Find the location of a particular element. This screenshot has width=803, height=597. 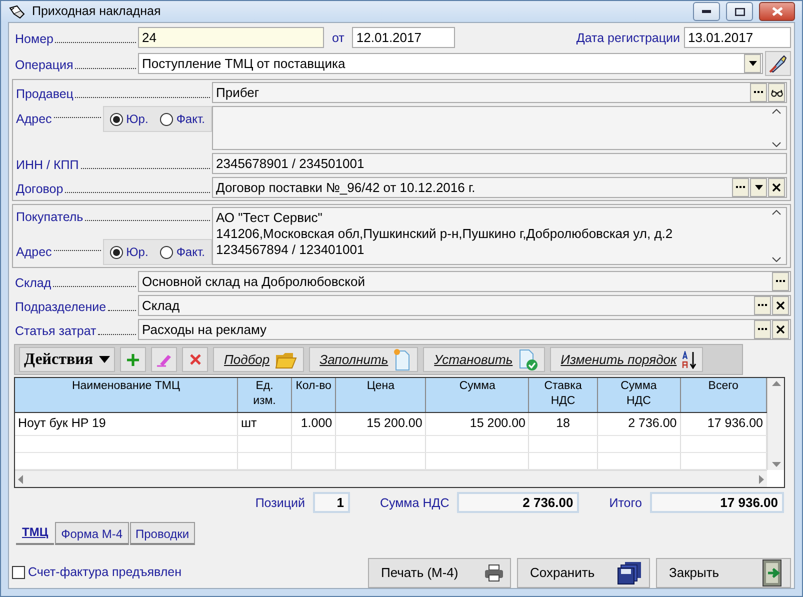

text-field: Договор поставки №_96/42 от 10.12.2016 г. is located at coordinates (499, 187).